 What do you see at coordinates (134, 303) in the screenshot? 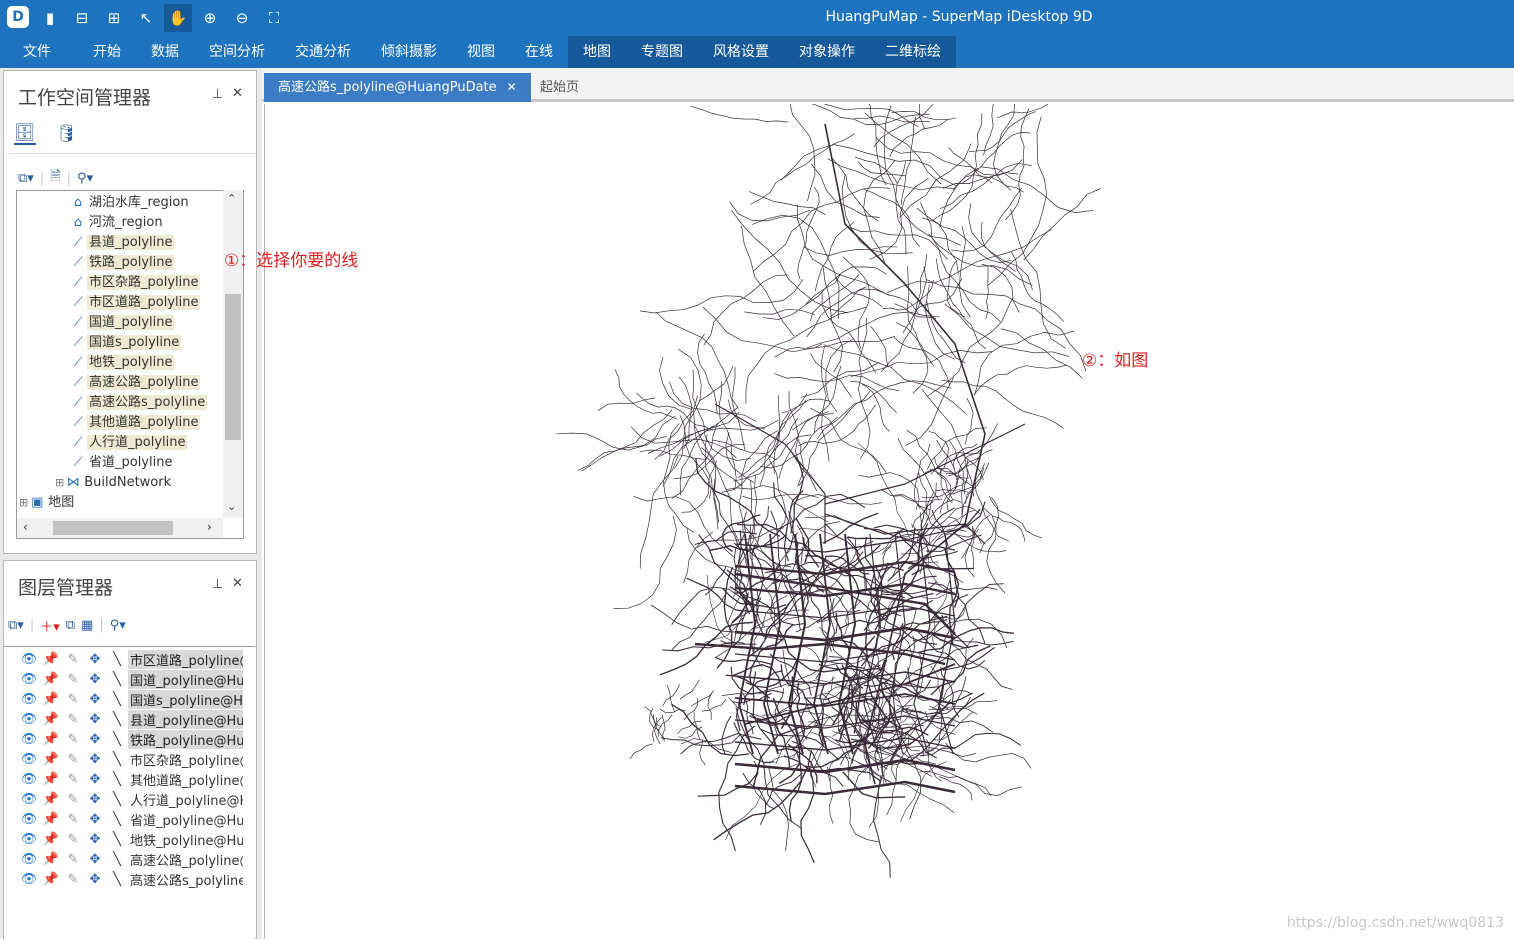
I see `tree-item: ⟋市区道路_polyline` at bounding box center [134, 303].